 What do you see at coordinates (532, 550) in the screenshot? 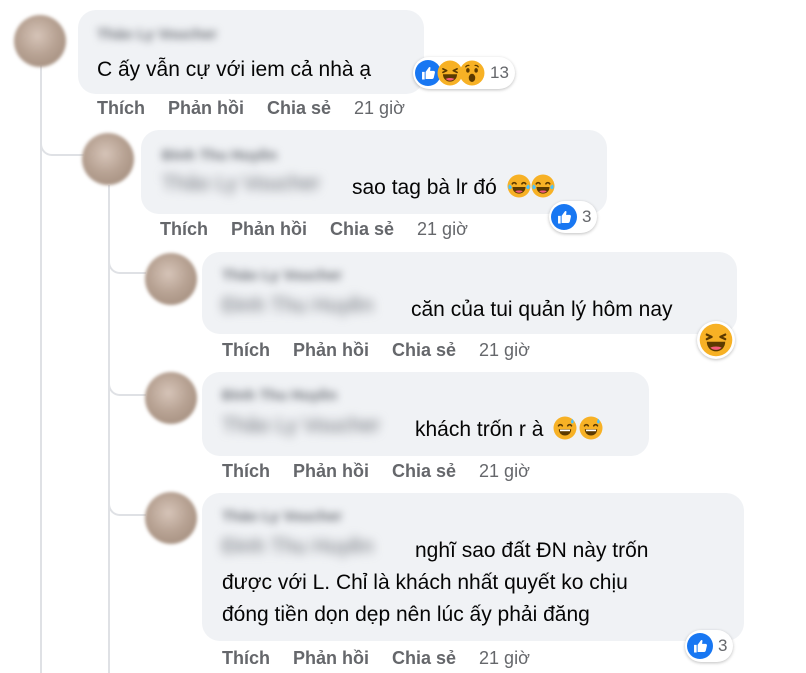
I see `comment-text-line: nghĩ sao đất ĐN này trốn` at bounding box center [532, 550].